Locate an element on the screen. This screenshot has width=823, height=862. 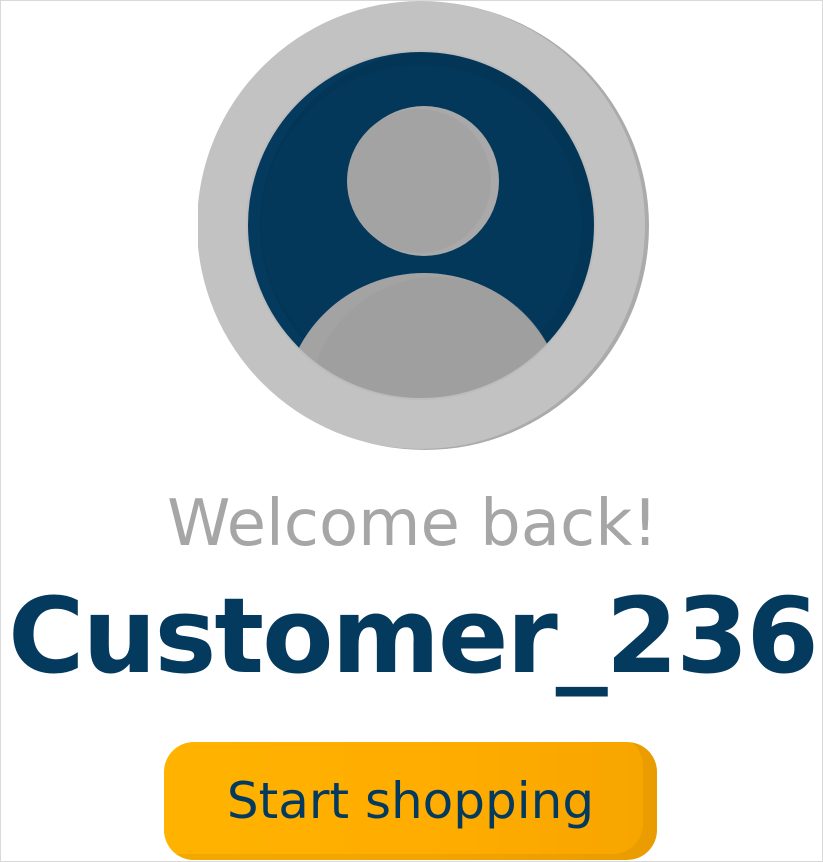
start-shopping-button: Start shopping is located at coordinates (410, 801).